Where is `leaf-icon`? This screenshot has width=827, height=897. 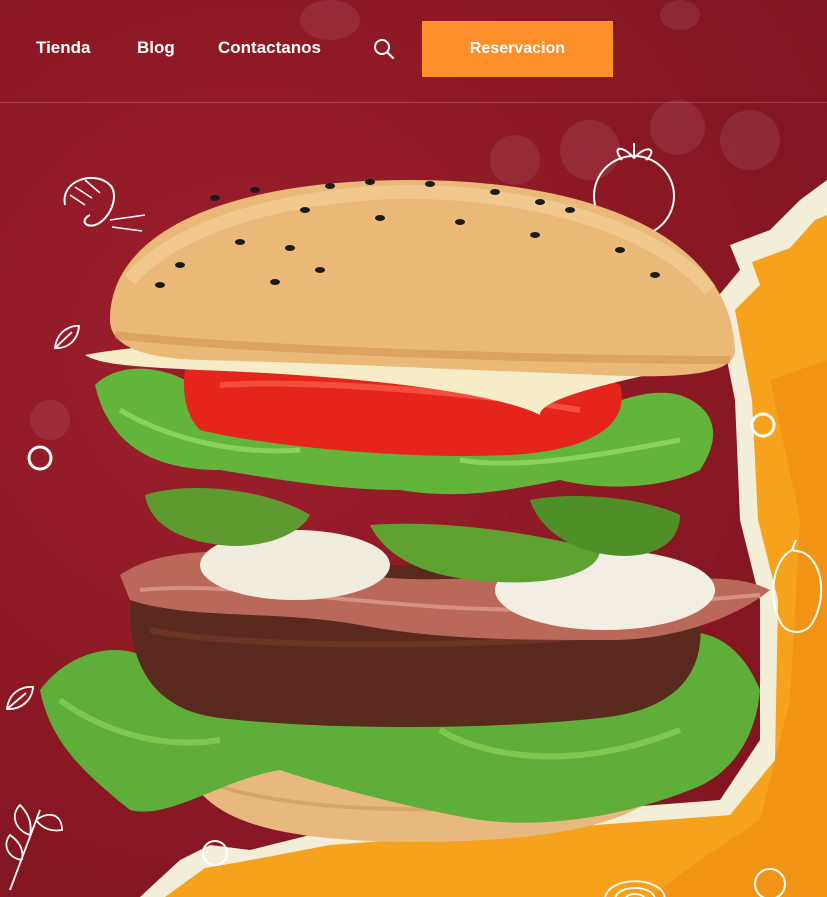 leaf-icon is located at coordinates (20, 698).